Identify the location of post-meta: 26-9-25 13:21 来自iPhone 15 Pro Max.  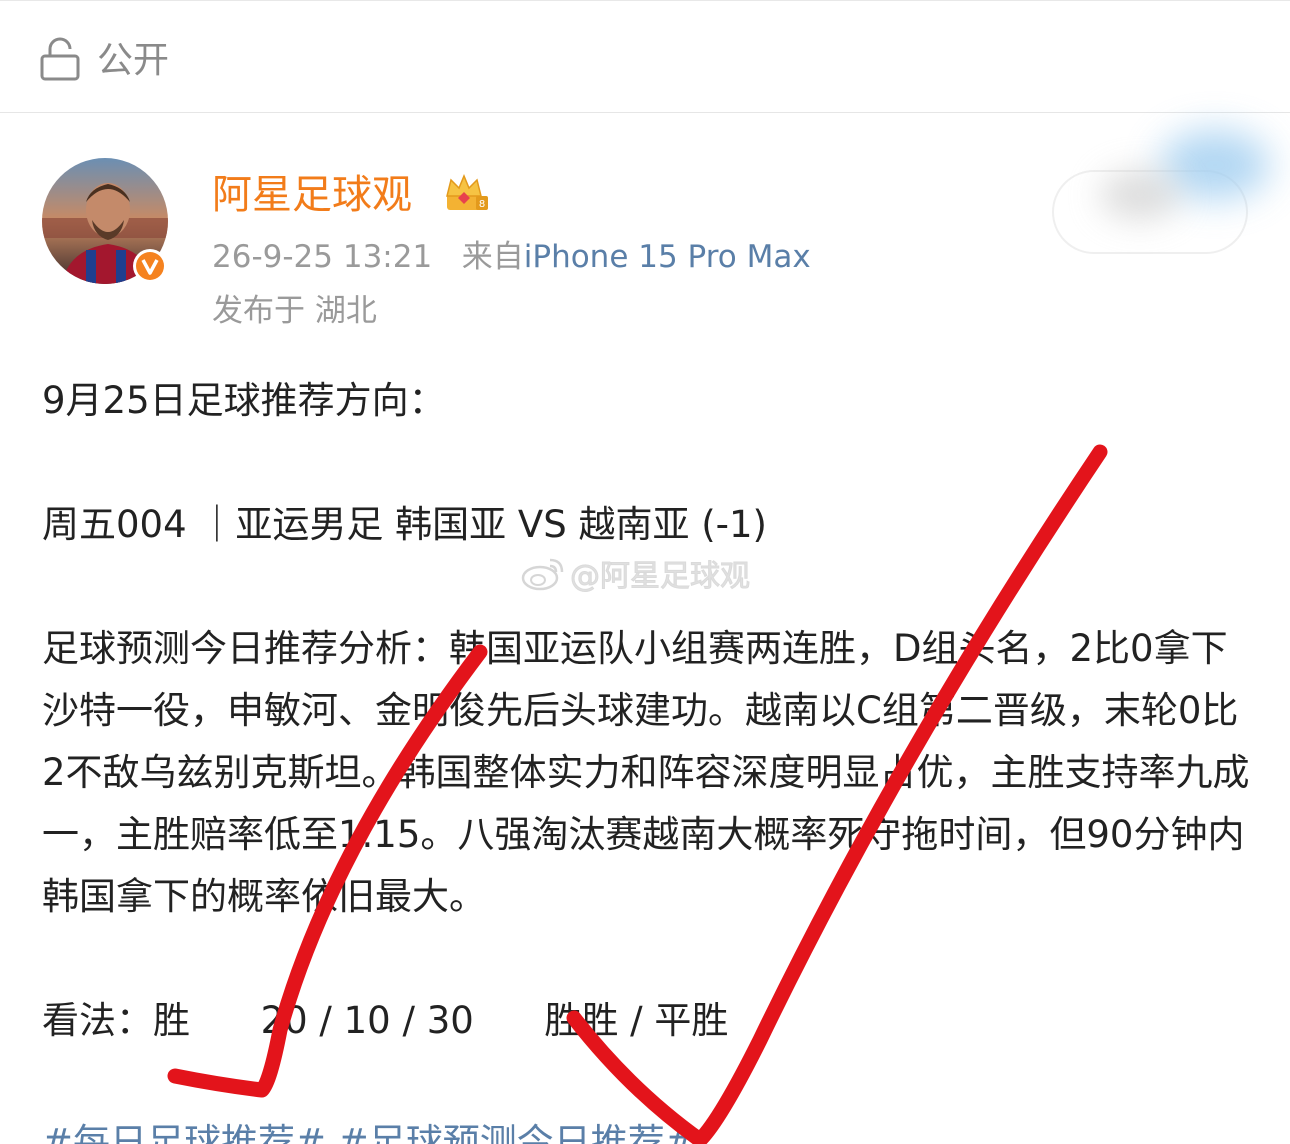
(511, 257).